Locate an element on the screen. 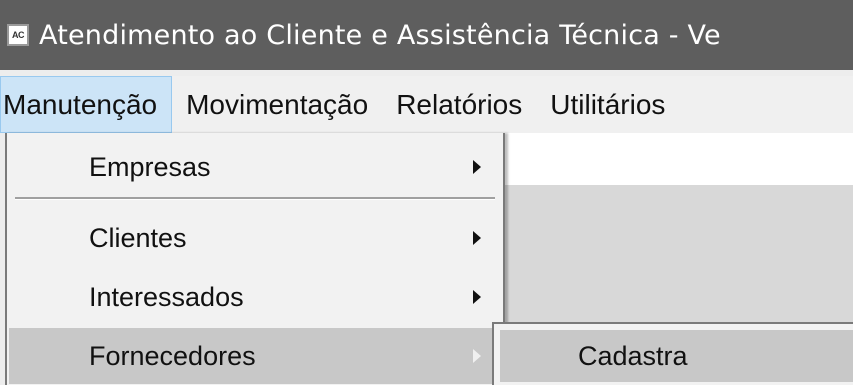 The image size is (853, 385). toolbar-area is located at coordinates (679, 159).